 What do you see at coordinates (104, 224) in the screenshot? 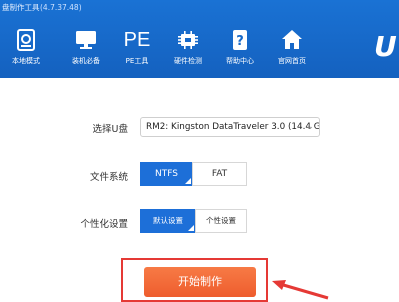
I see `personalization-label: 个性化设置` at bounding box center [104, 224].